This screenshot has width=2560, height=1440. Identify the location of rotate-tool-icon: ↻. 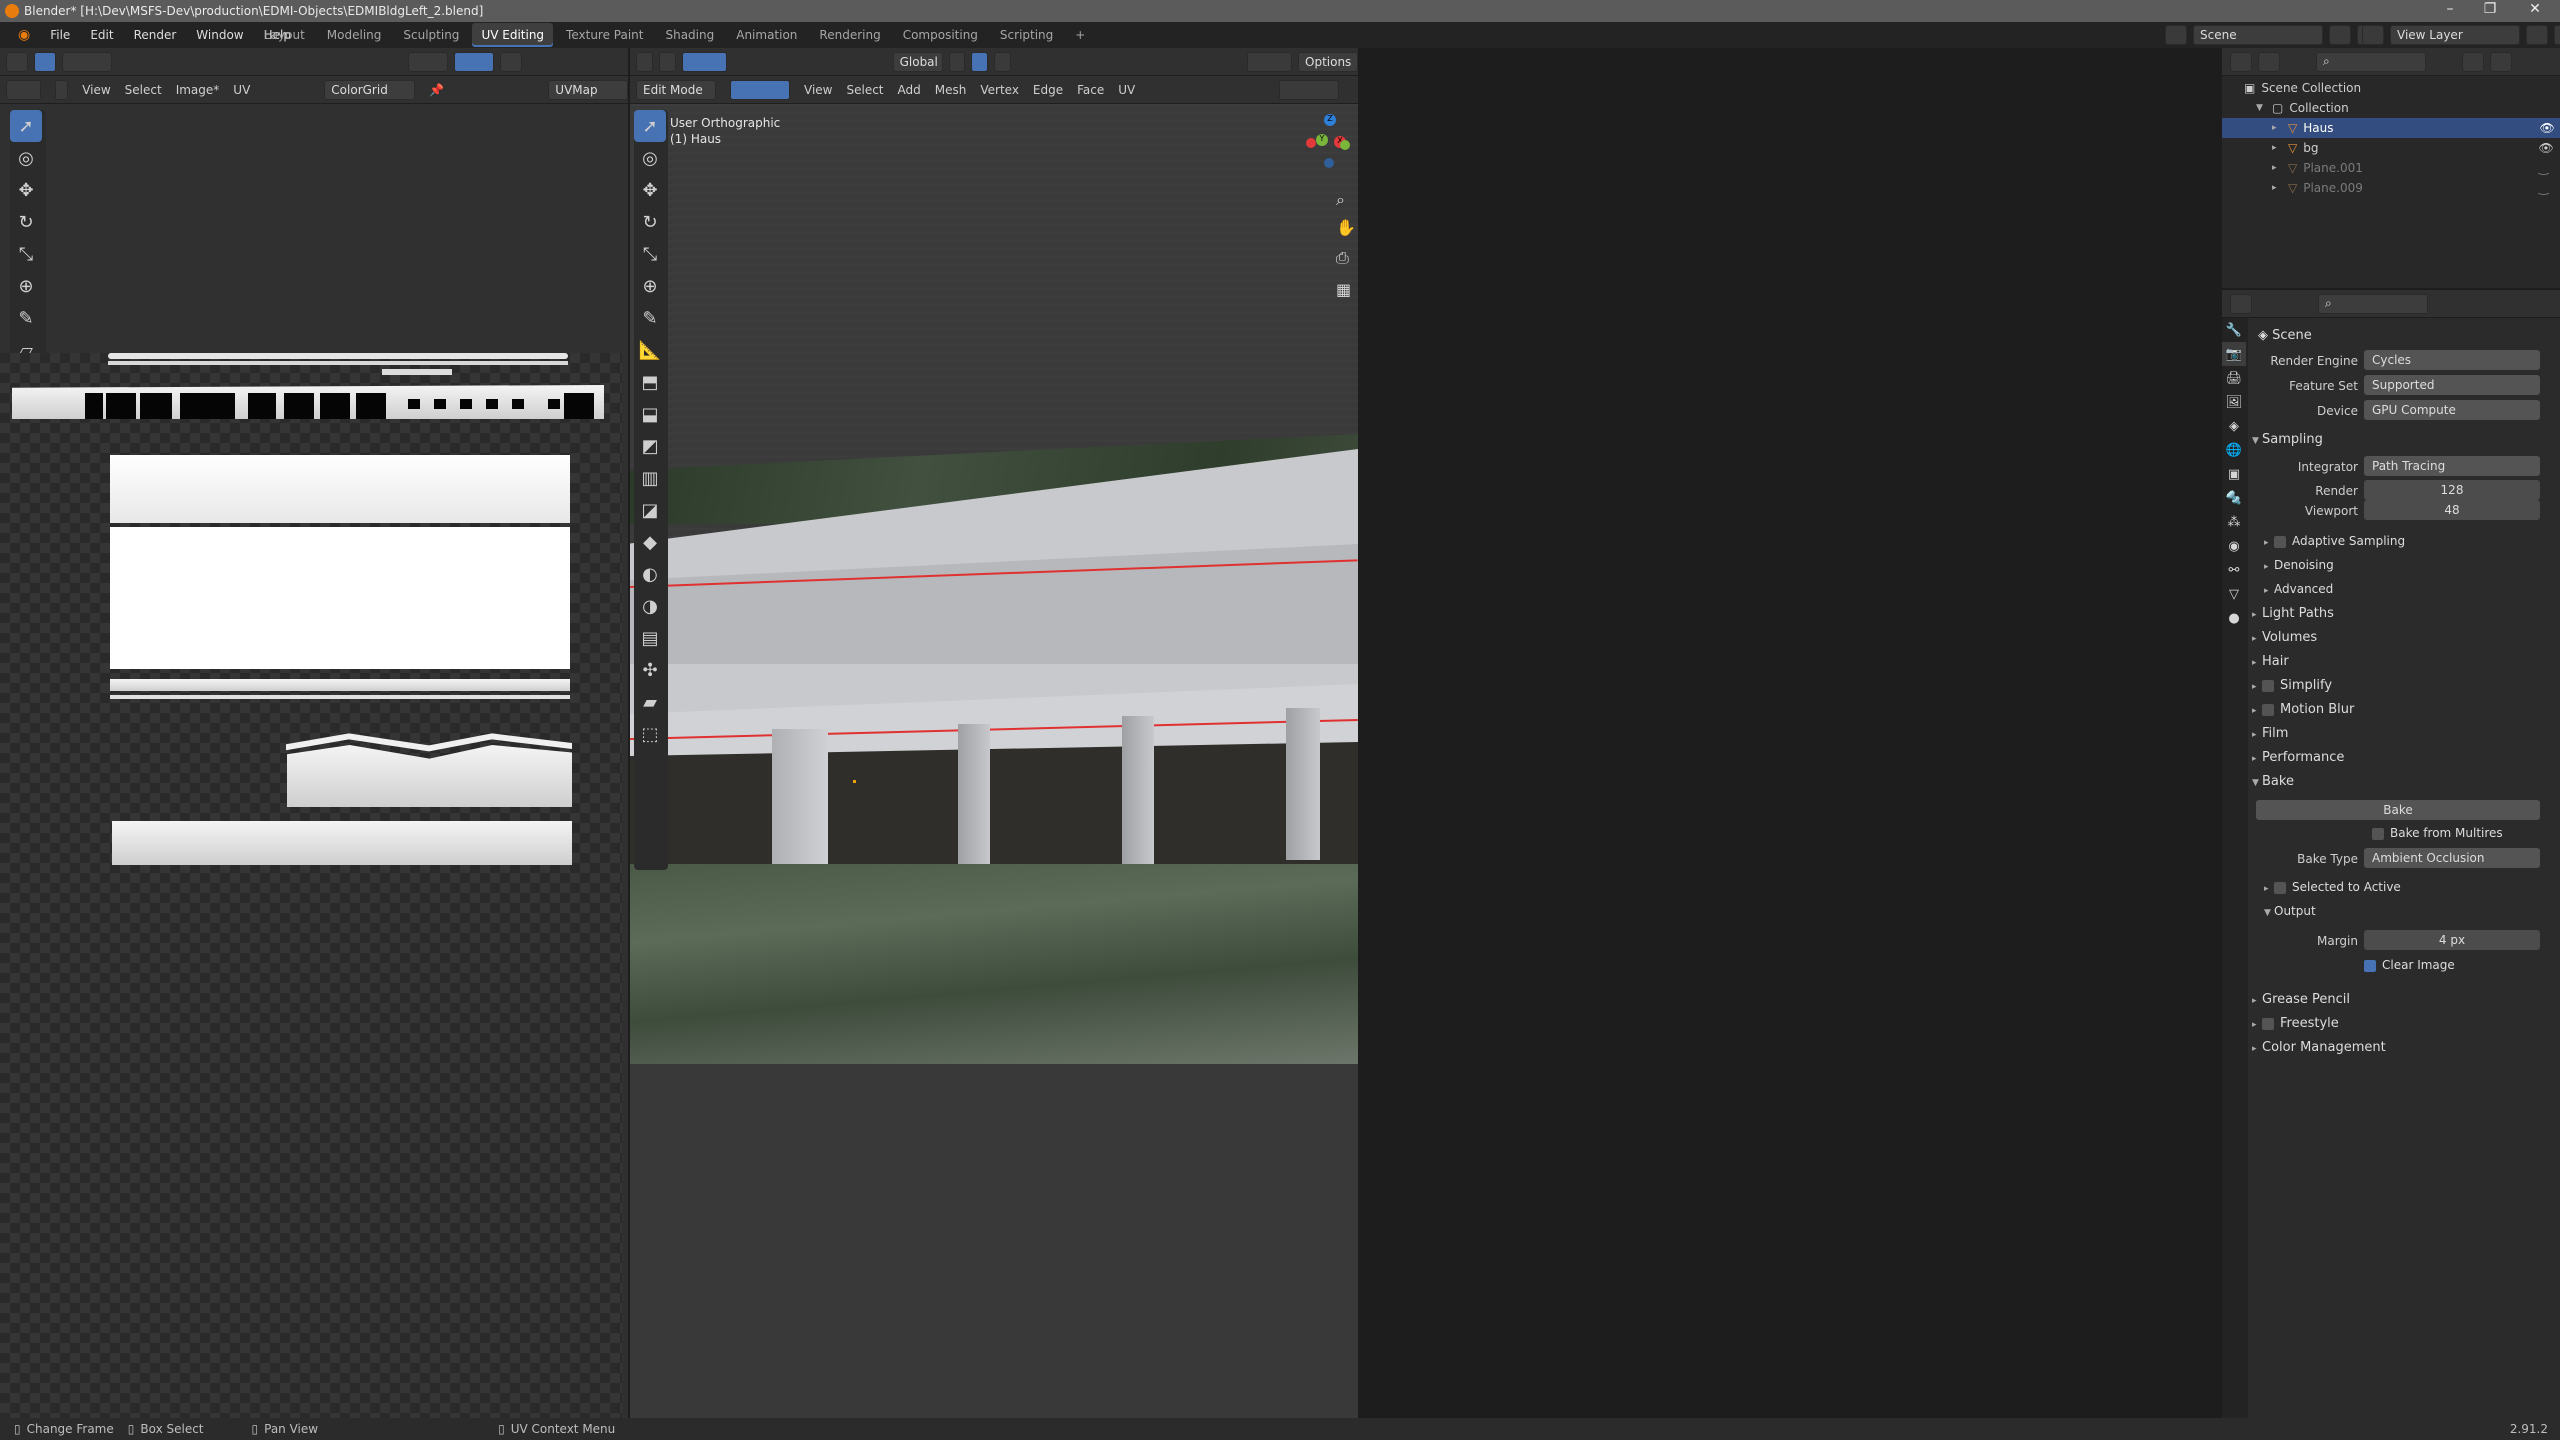
(26, 222).